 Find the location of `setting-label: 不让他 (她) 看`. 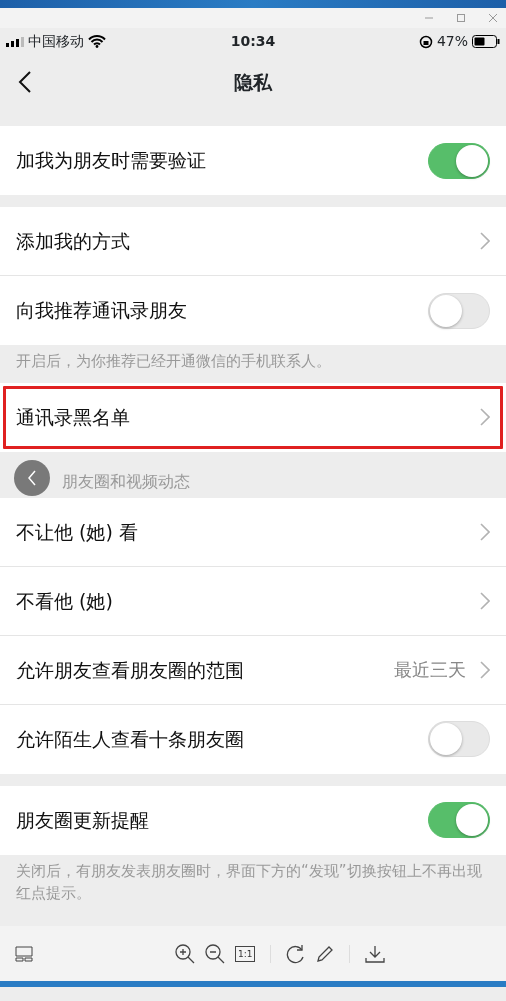

setting-label: 不让他 (她) 看 is located at coordinates (77, 532).